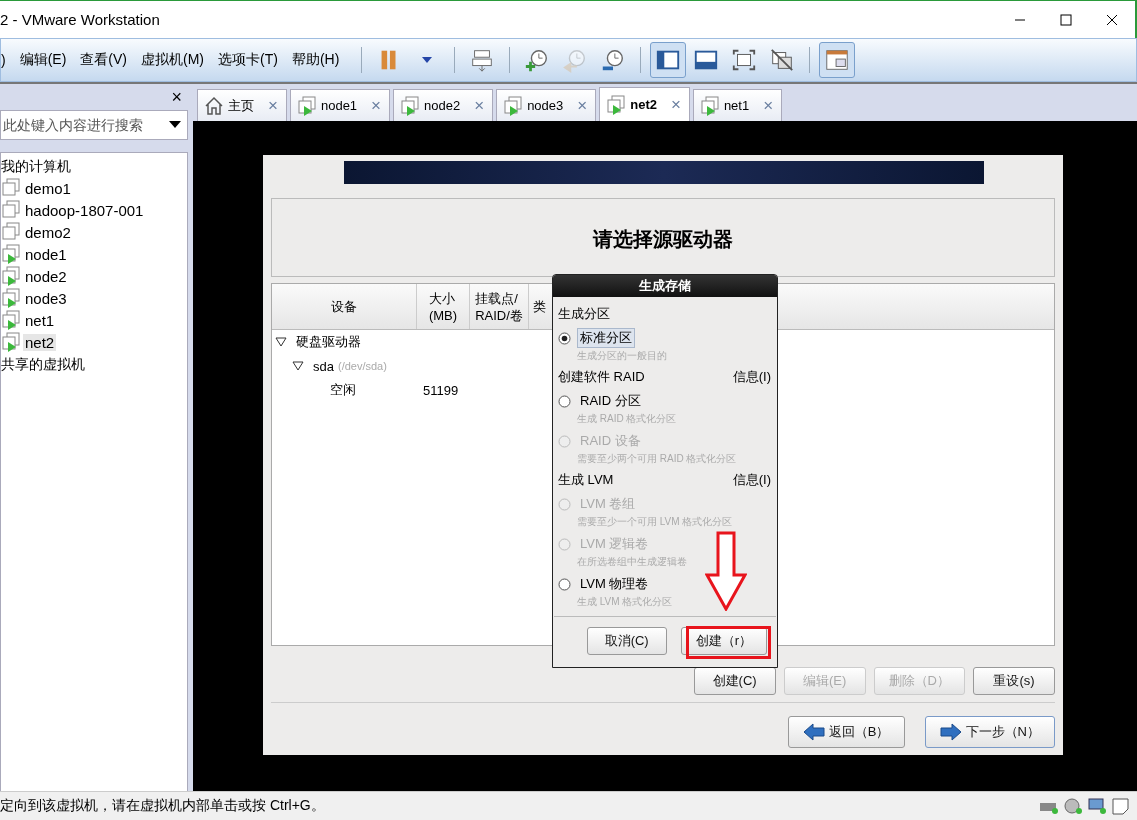  I want to click on section-label: 生成 LVM, so click(586, 480).